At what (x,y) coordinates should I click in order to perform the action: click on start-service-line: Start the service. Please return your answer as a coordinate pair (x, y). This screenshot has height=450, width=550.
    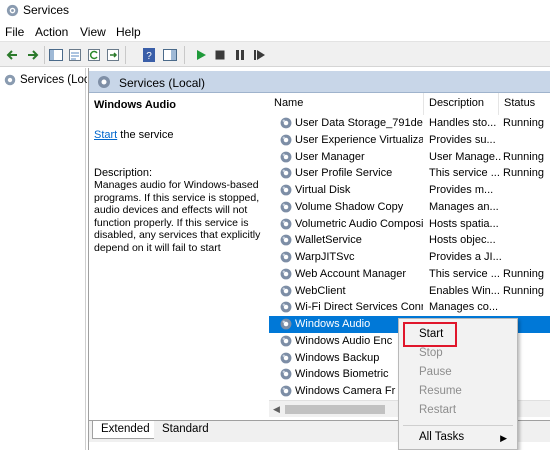
    Looking at the image, I should click on (133, 135).